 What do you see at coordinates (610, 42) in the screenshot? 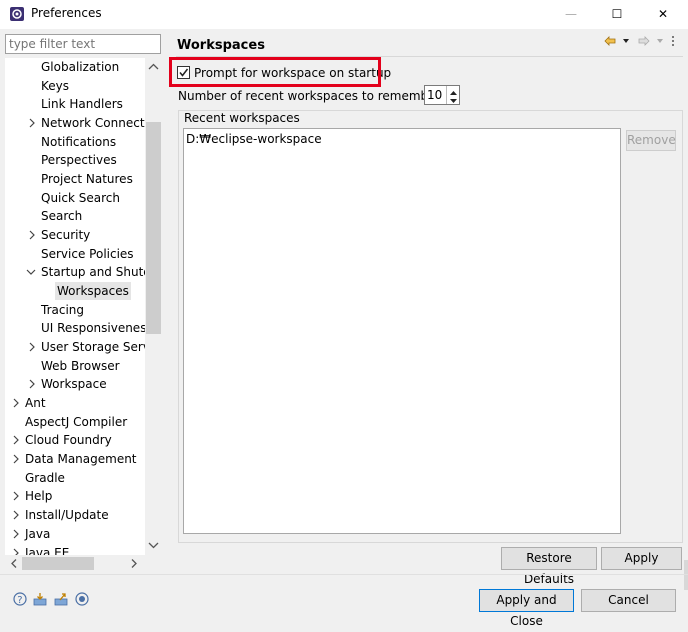
I see `back-icon` at bounding box center [610, 42].